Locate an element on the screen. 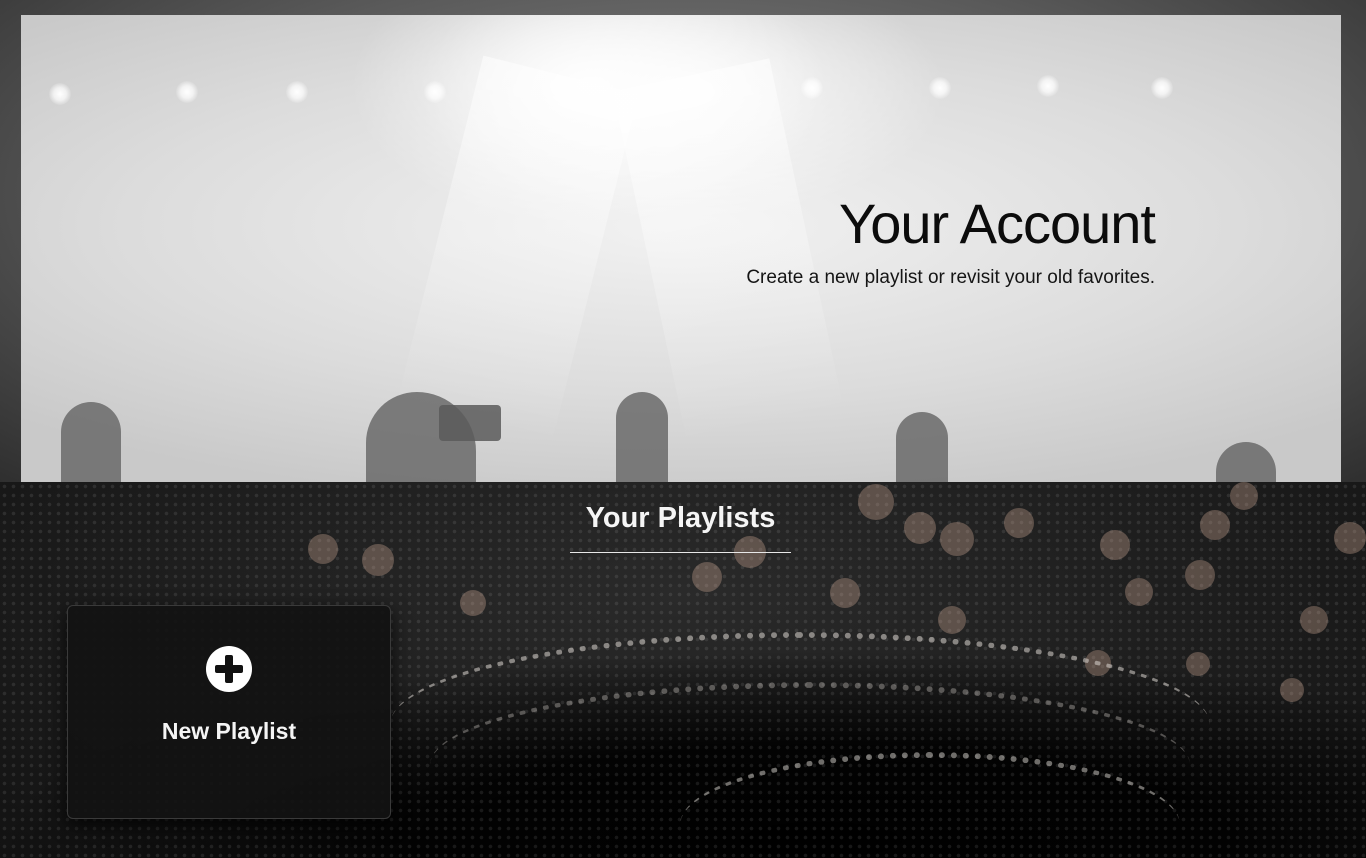 This screenshot has width=1366, height=858. new-playlist-label: New Playlist is located at coordinates (229, 731).